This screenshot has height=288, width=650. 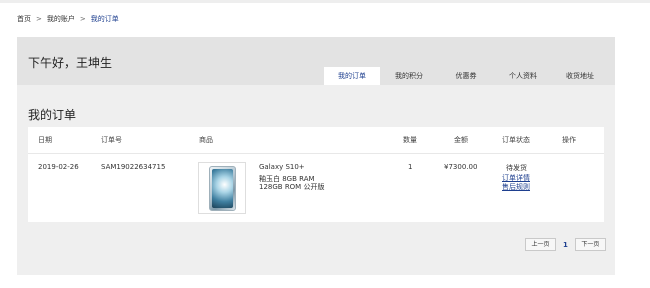 What do you see at coordinates (52, 115) in the screenshot?
I see `orders-section-title: 我的订单` at bounding box center [52, 115].